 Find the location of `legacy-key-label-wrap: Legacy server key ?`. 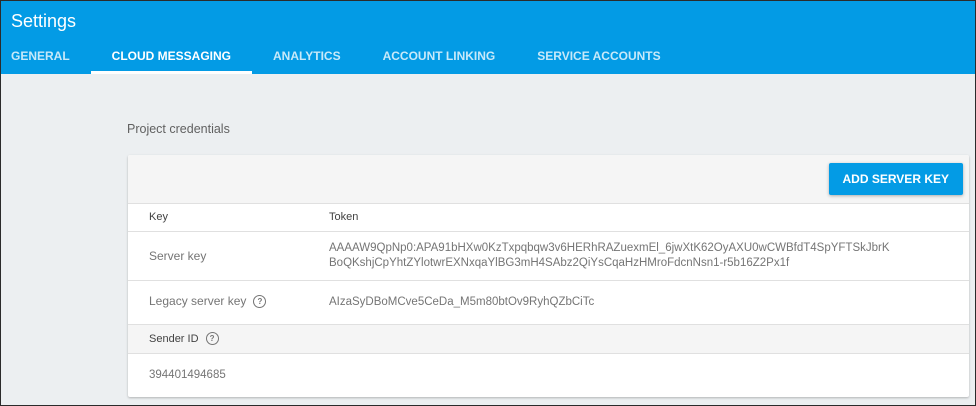

legacy-key-label-wrap: Legacy server key ? is located at coordinates (208, 301).